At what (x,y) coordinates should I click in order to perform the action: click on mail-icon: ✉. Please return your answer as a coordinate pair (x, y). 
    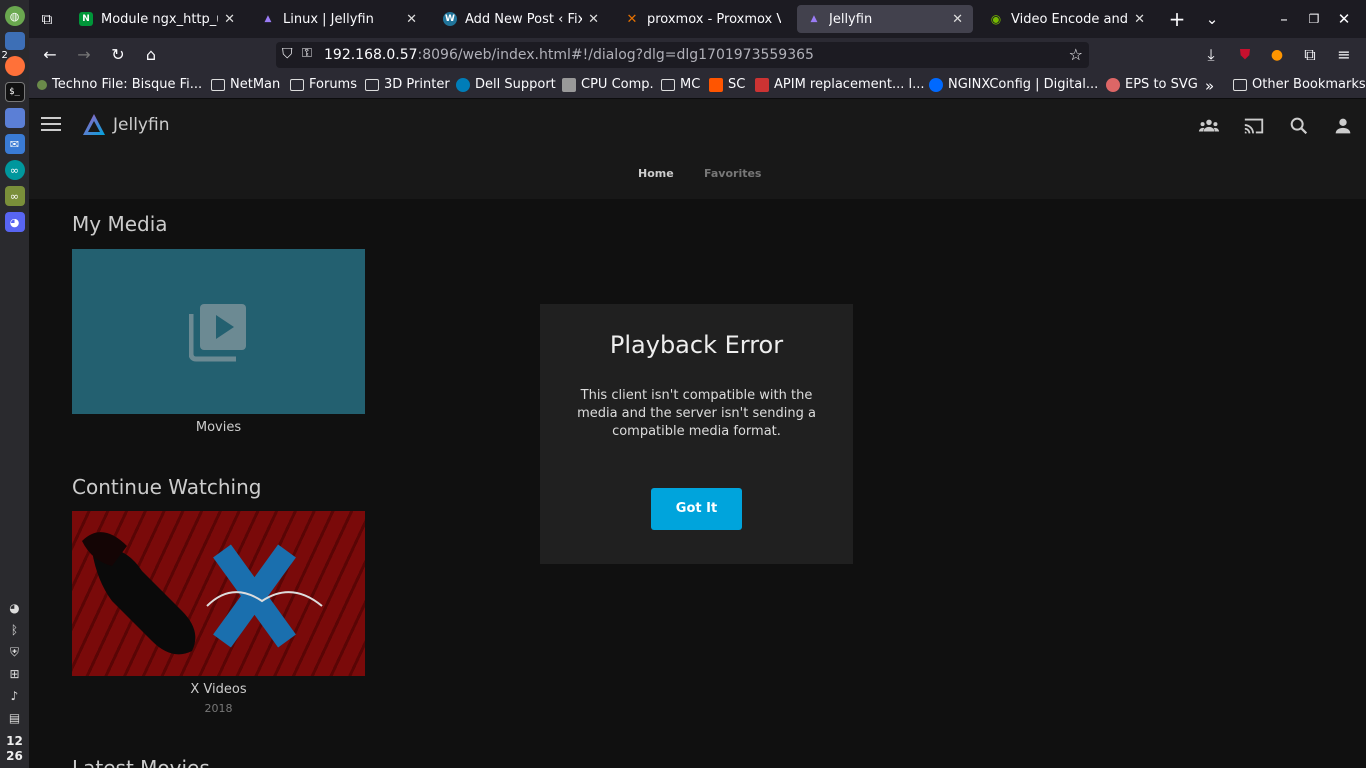
    Looking at the image, I should click on (14, 144).